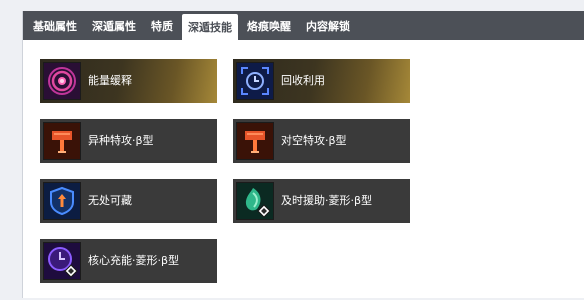  Describe the element at coordinates (210, 27) in the screenshot. I see `tab-deep-skills: 深遁技能` at that location.